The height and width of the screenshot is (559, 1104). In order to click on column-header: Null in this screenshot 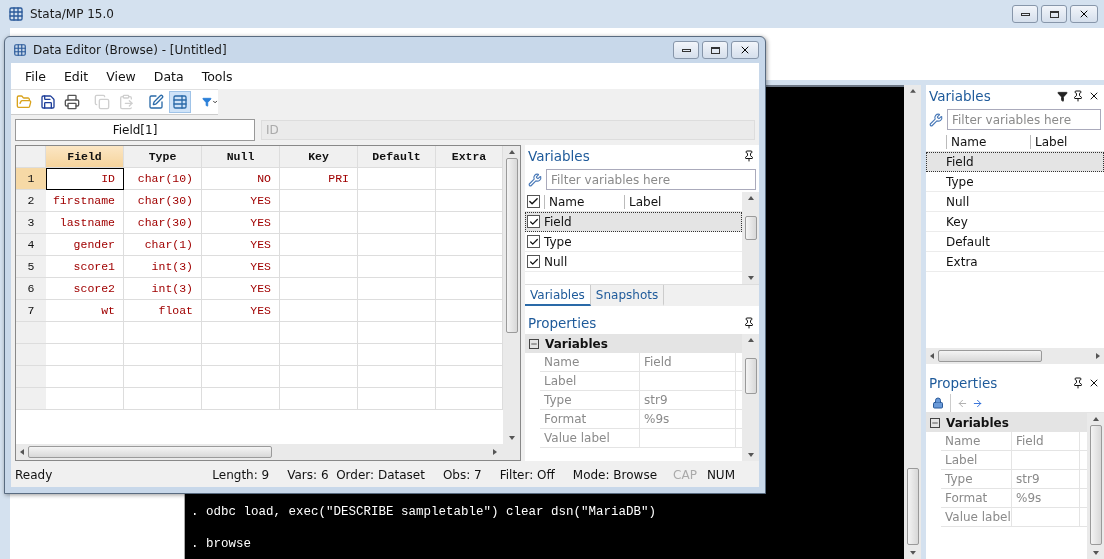, I will do `click(241, 157)`.